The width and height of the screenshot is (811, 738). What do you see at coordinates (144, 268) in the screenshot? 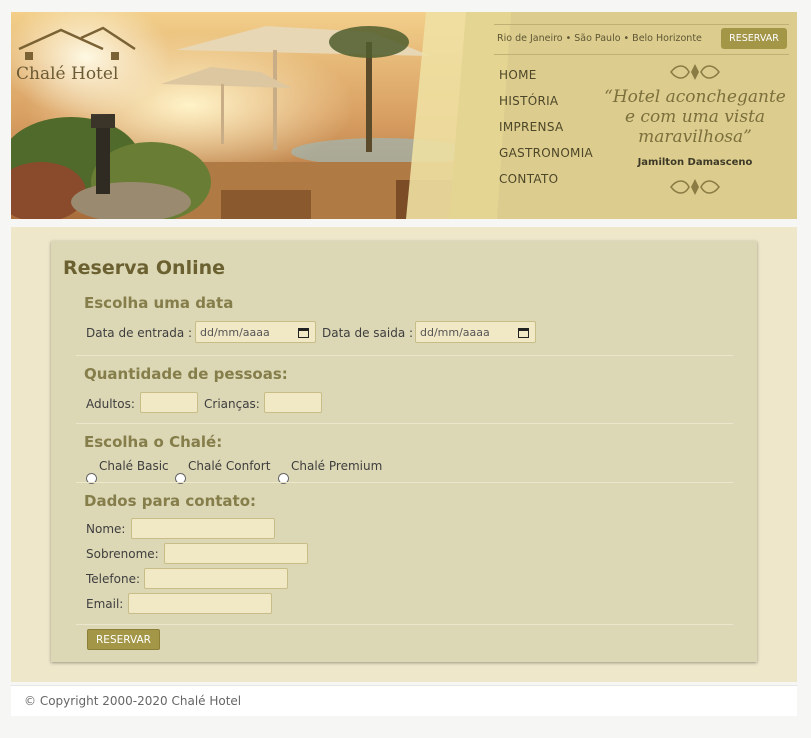
I see `form-title: Reserva Online` at bounding box center [144, 268].